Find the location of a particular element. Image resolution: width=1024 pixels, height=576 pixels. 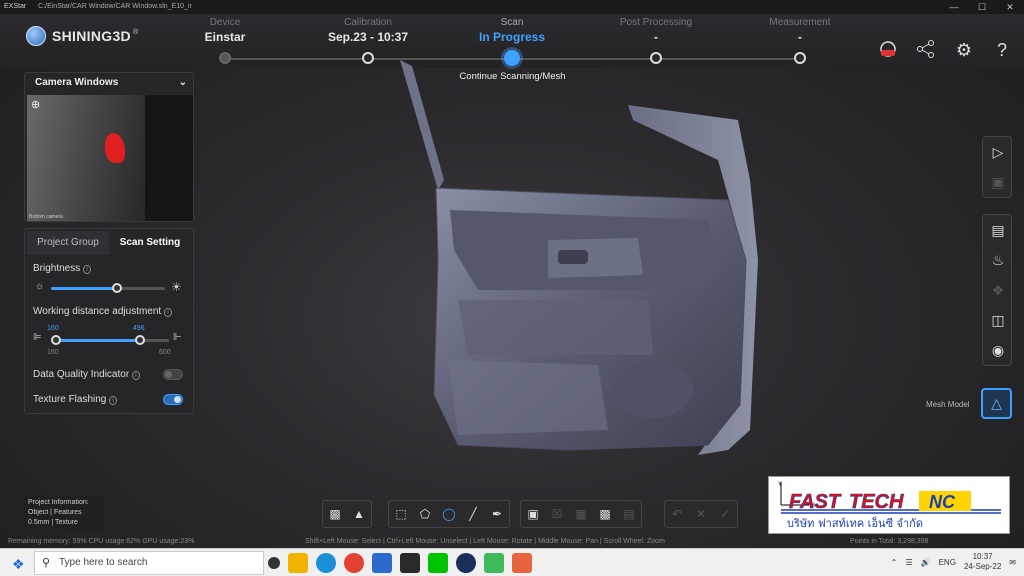

help-icon: ? is located at coordinates (1002, 50).